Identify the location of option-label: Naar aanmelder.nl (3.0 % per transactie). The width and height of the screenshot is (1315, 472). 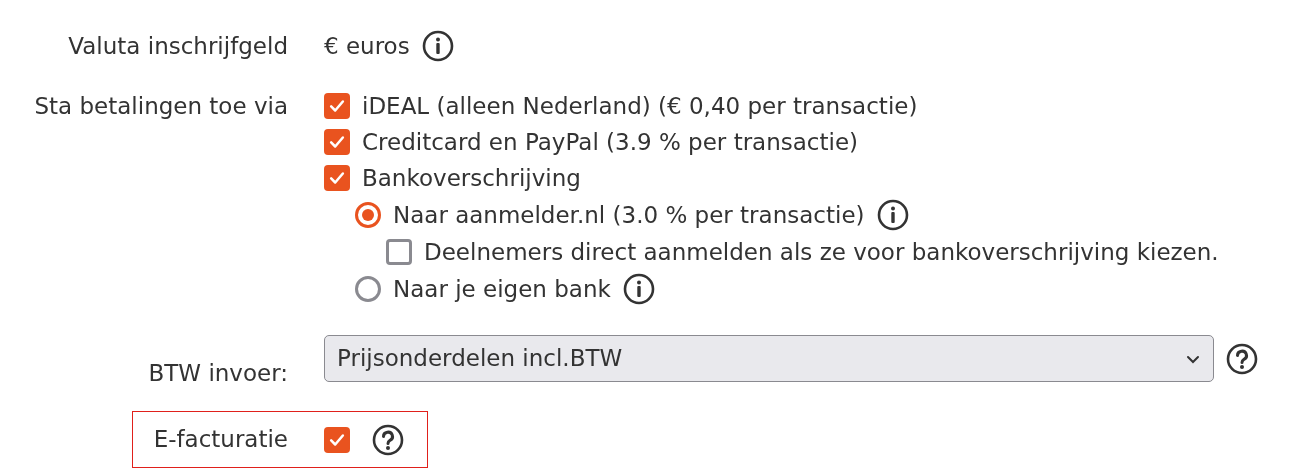
(629, 215).